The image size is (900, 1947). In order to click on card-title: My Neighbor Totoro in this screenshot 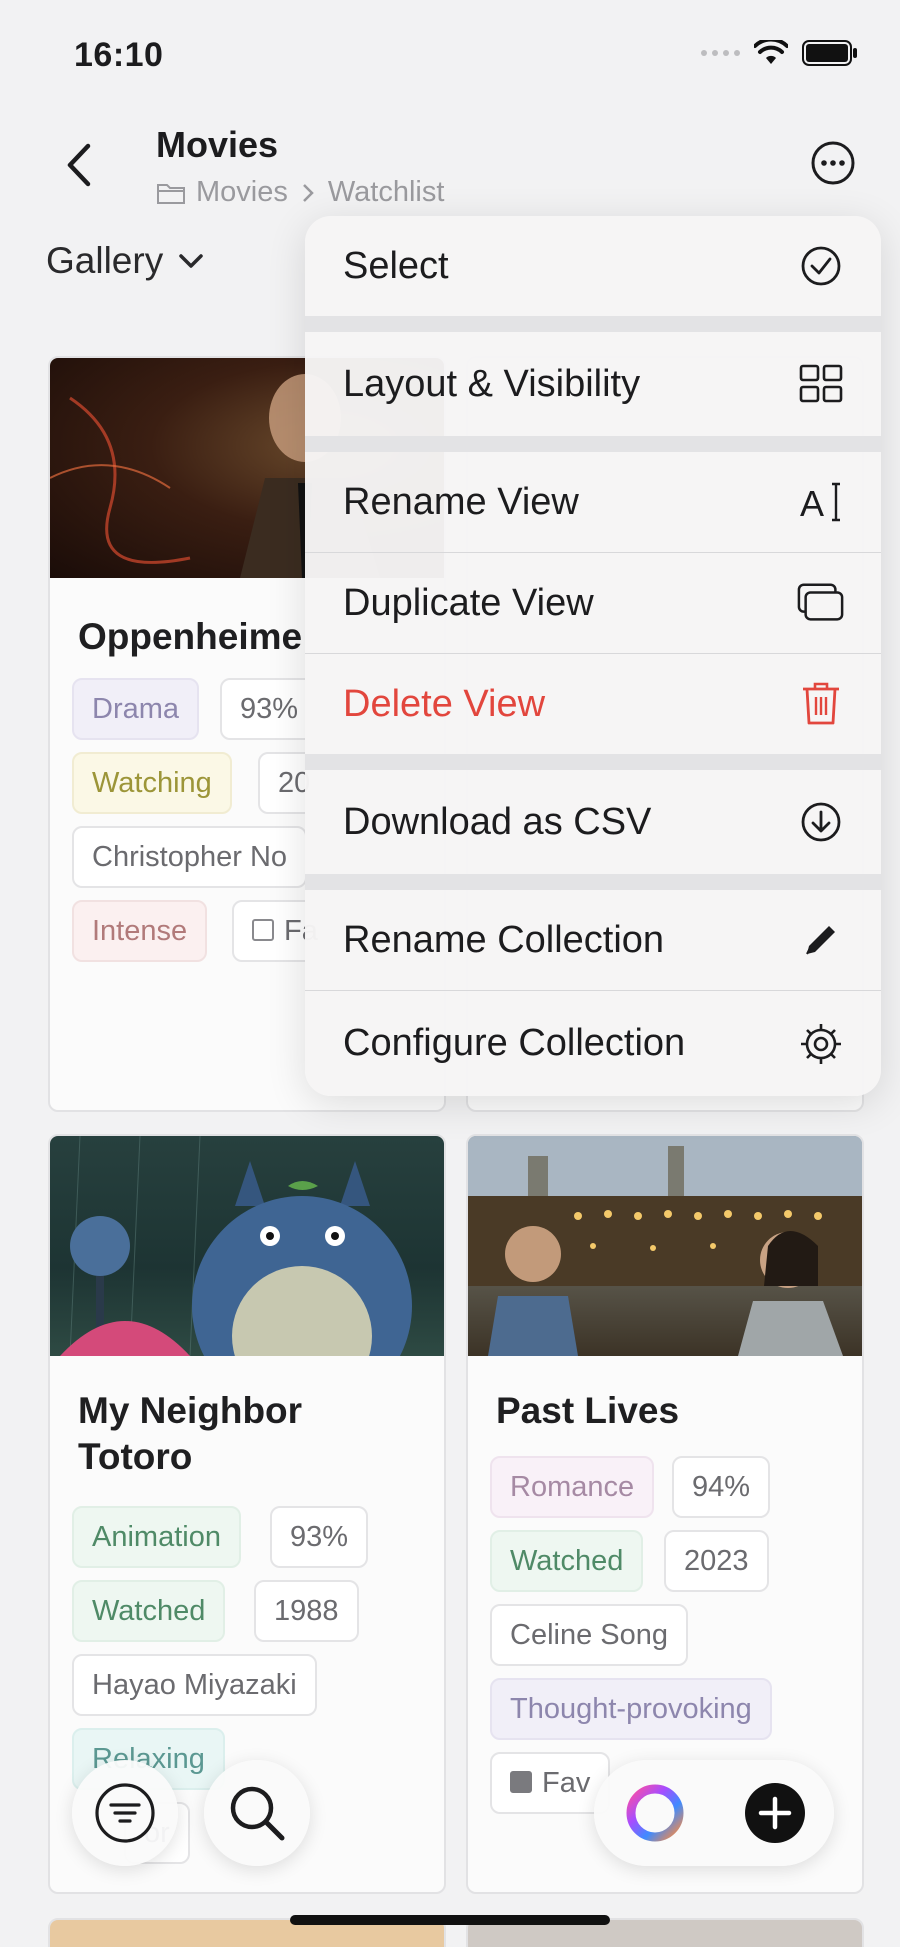, I will do `click(190, 1434)`.